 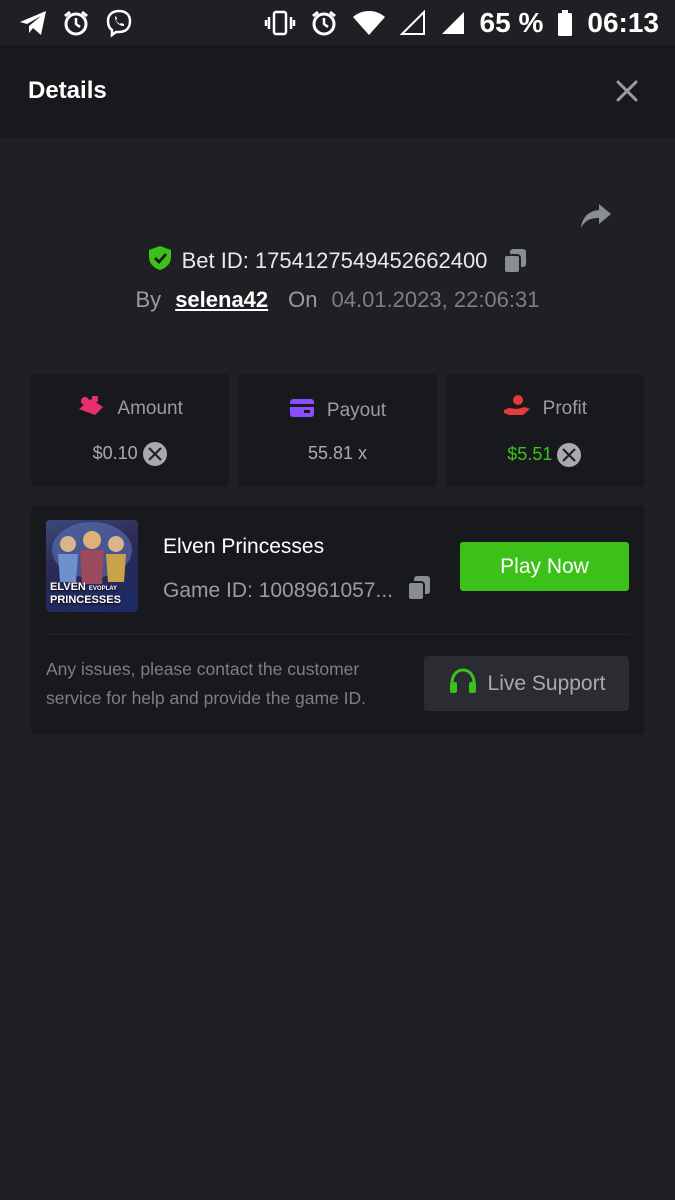 I want to click on by-label: By, so click(x=148, y=299).